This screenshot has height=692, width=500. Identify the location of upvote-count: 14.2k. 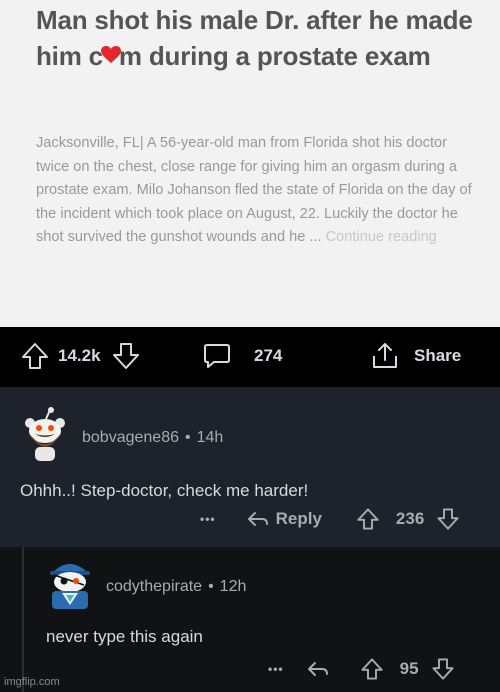
(79, 355).